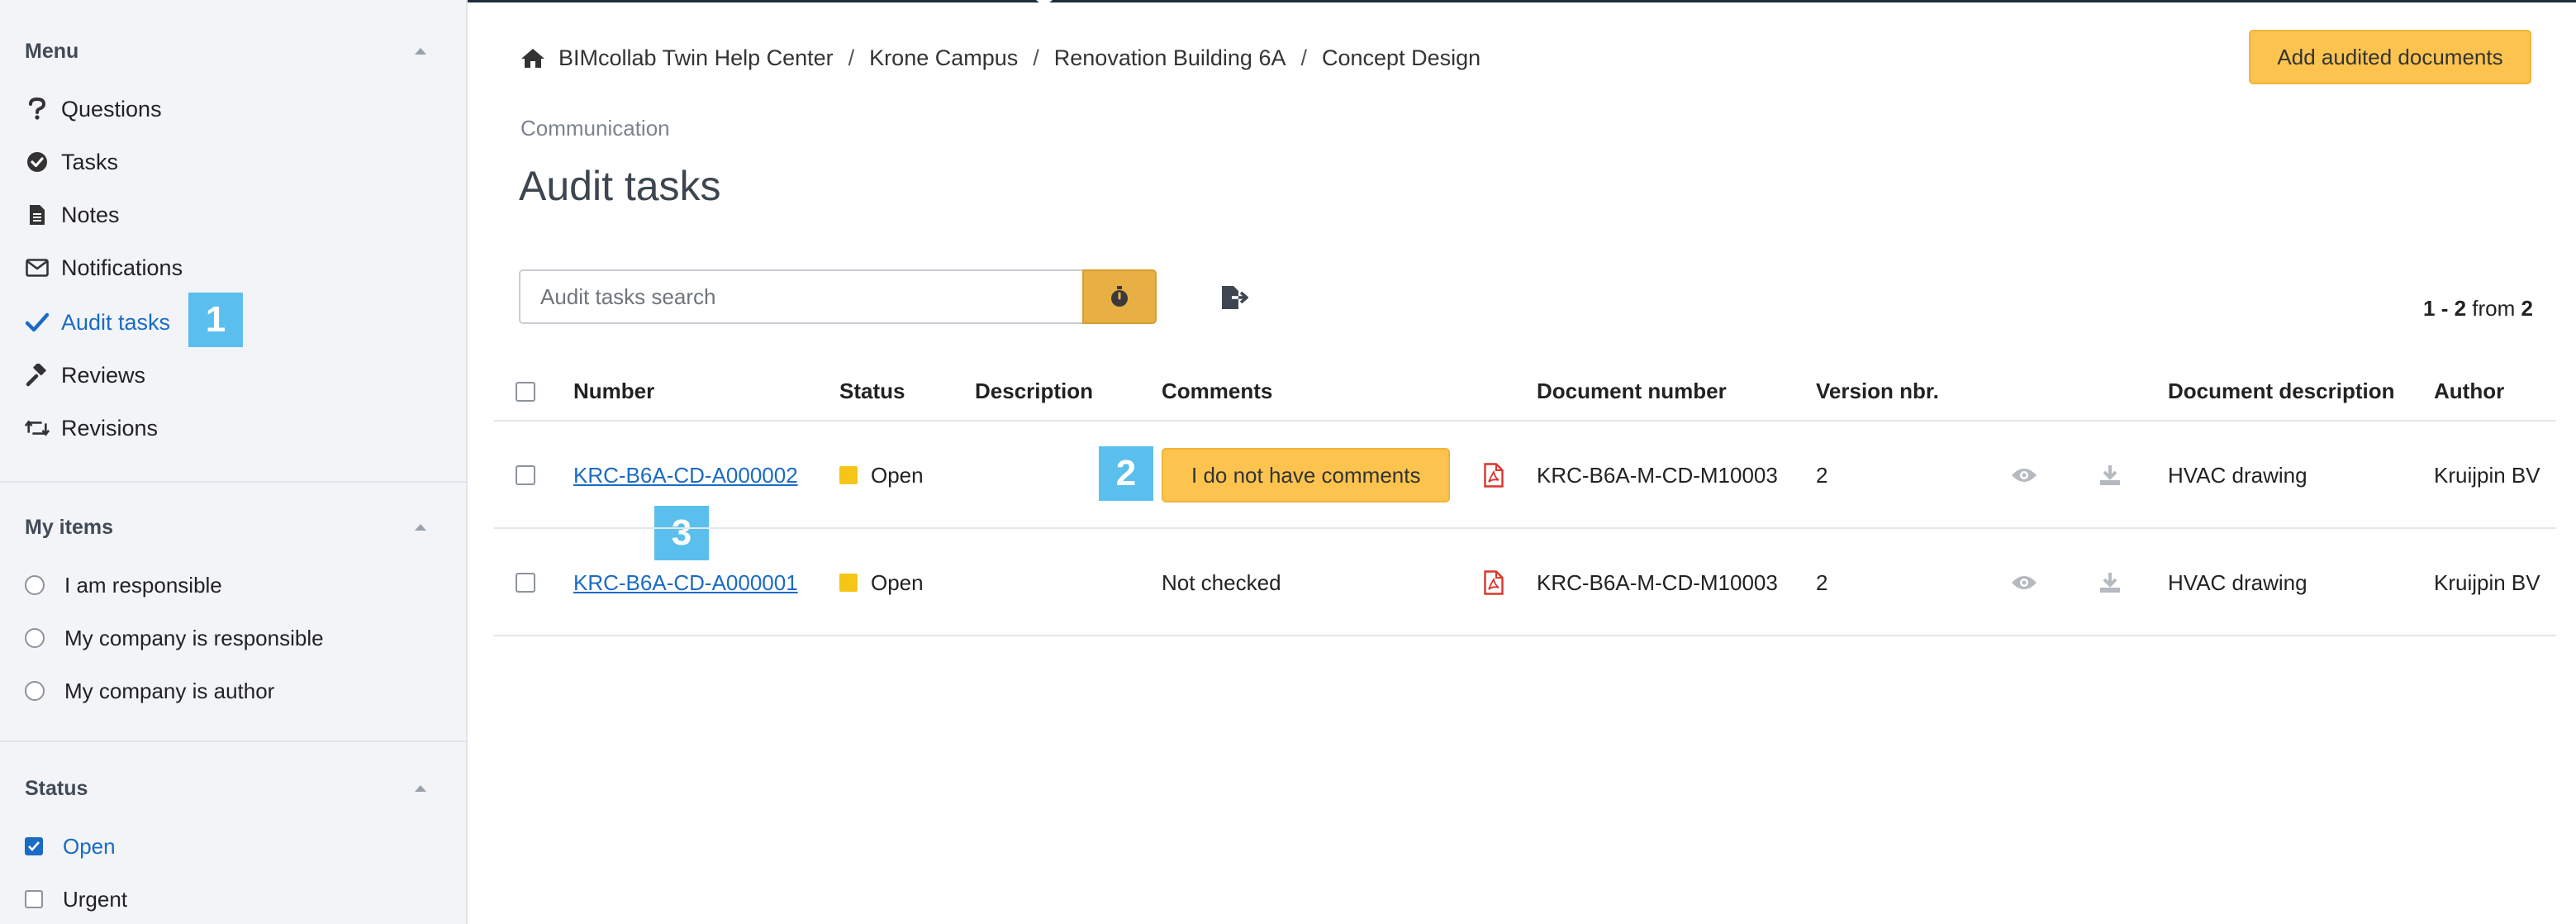 The image size is (2576, 924). Describe the element at coordinates (72, 215) in the screenshot. I see `sidebar-item-notes: Notes` at that location.